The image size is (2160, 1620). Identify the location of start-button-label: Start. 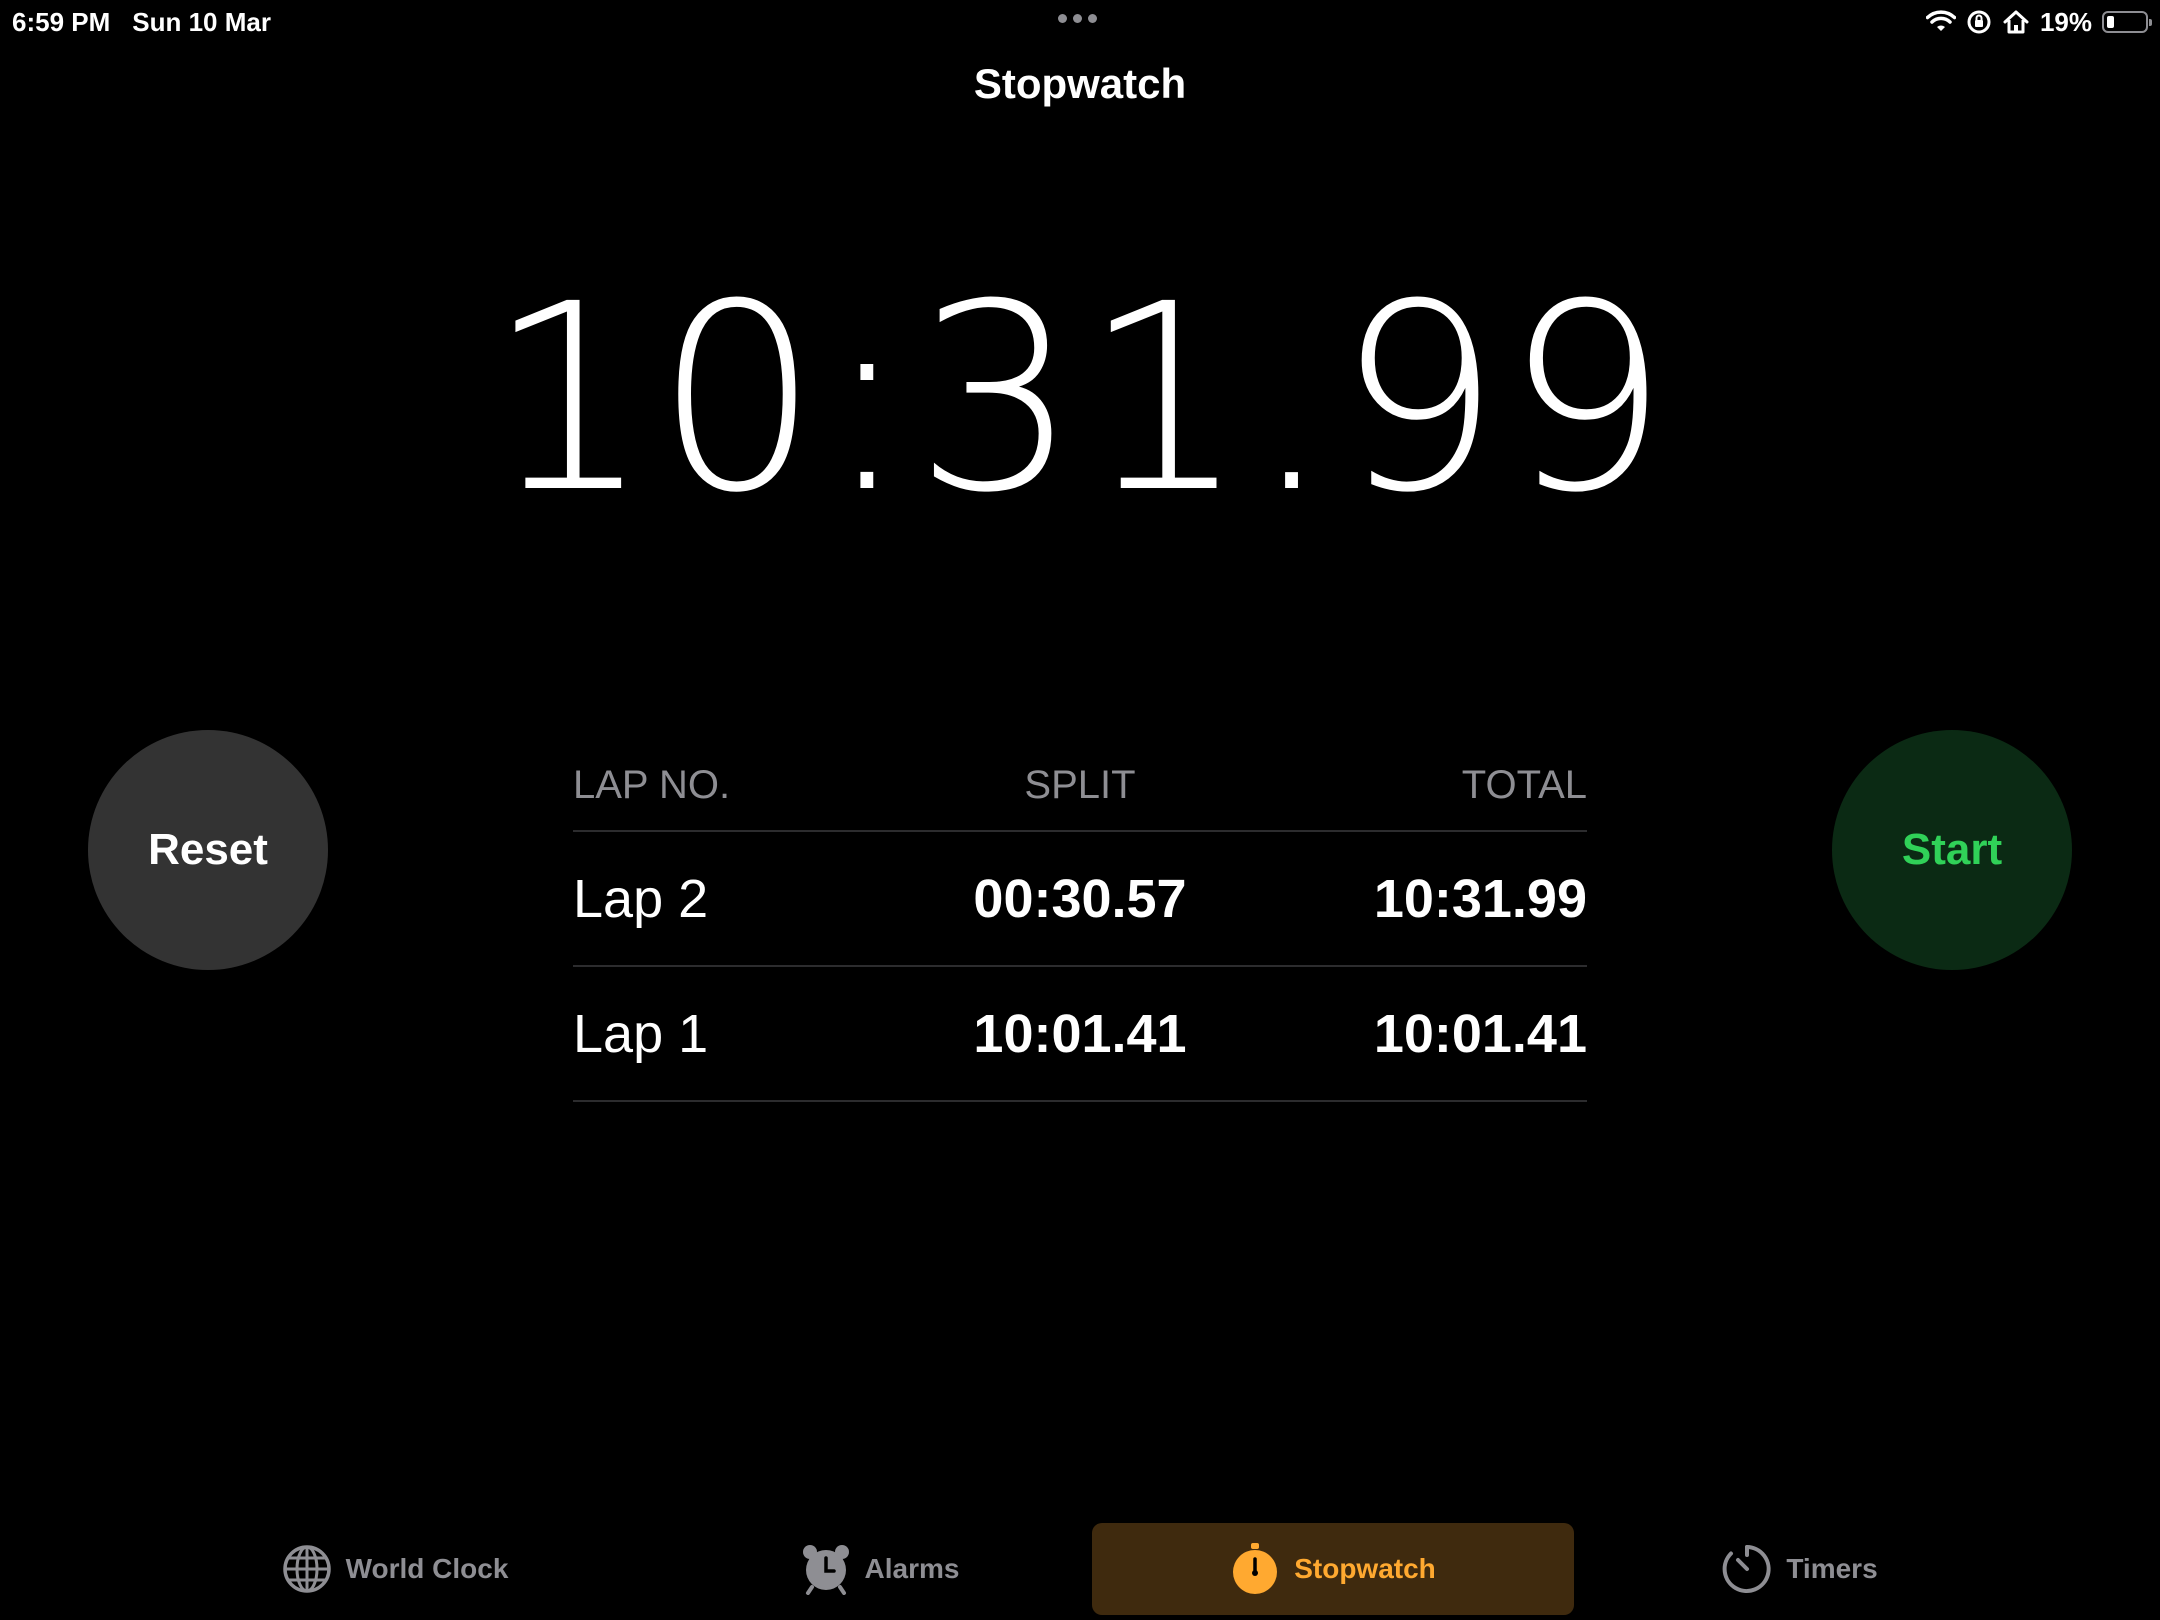
(1952, 849).